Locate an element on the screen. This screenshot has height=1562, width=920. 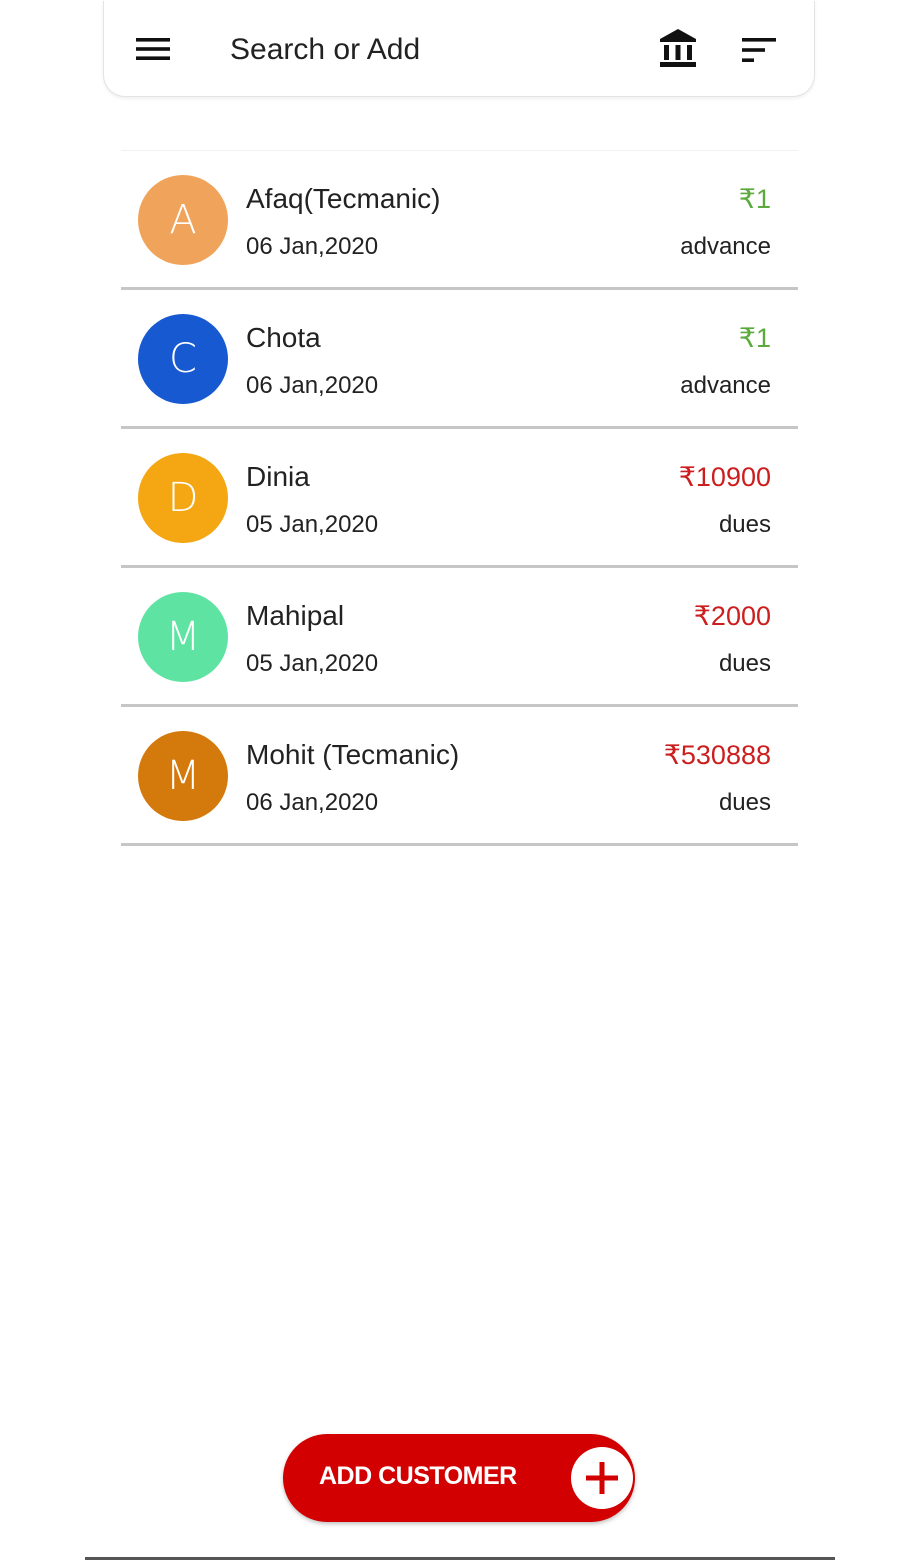
avatar: A is located at coordinates (183, 220).